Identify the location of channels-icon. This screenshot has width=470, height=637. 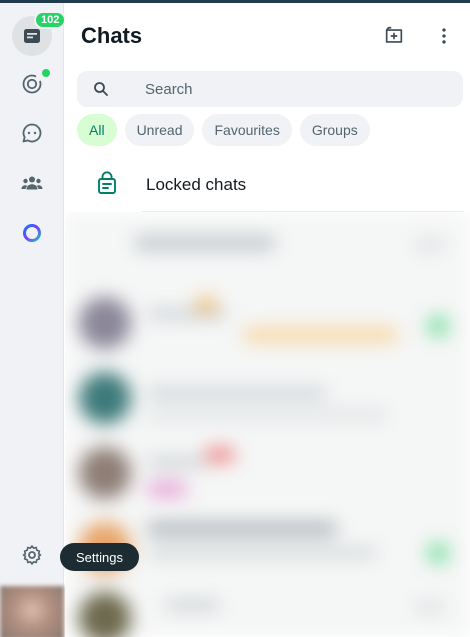
(32, 133).